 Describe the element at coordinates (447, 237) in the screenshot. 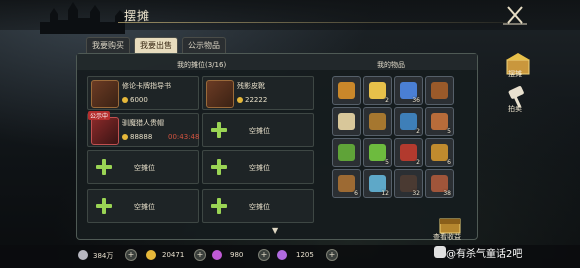

I see `view-earnings-button: 查看收益` at that location.